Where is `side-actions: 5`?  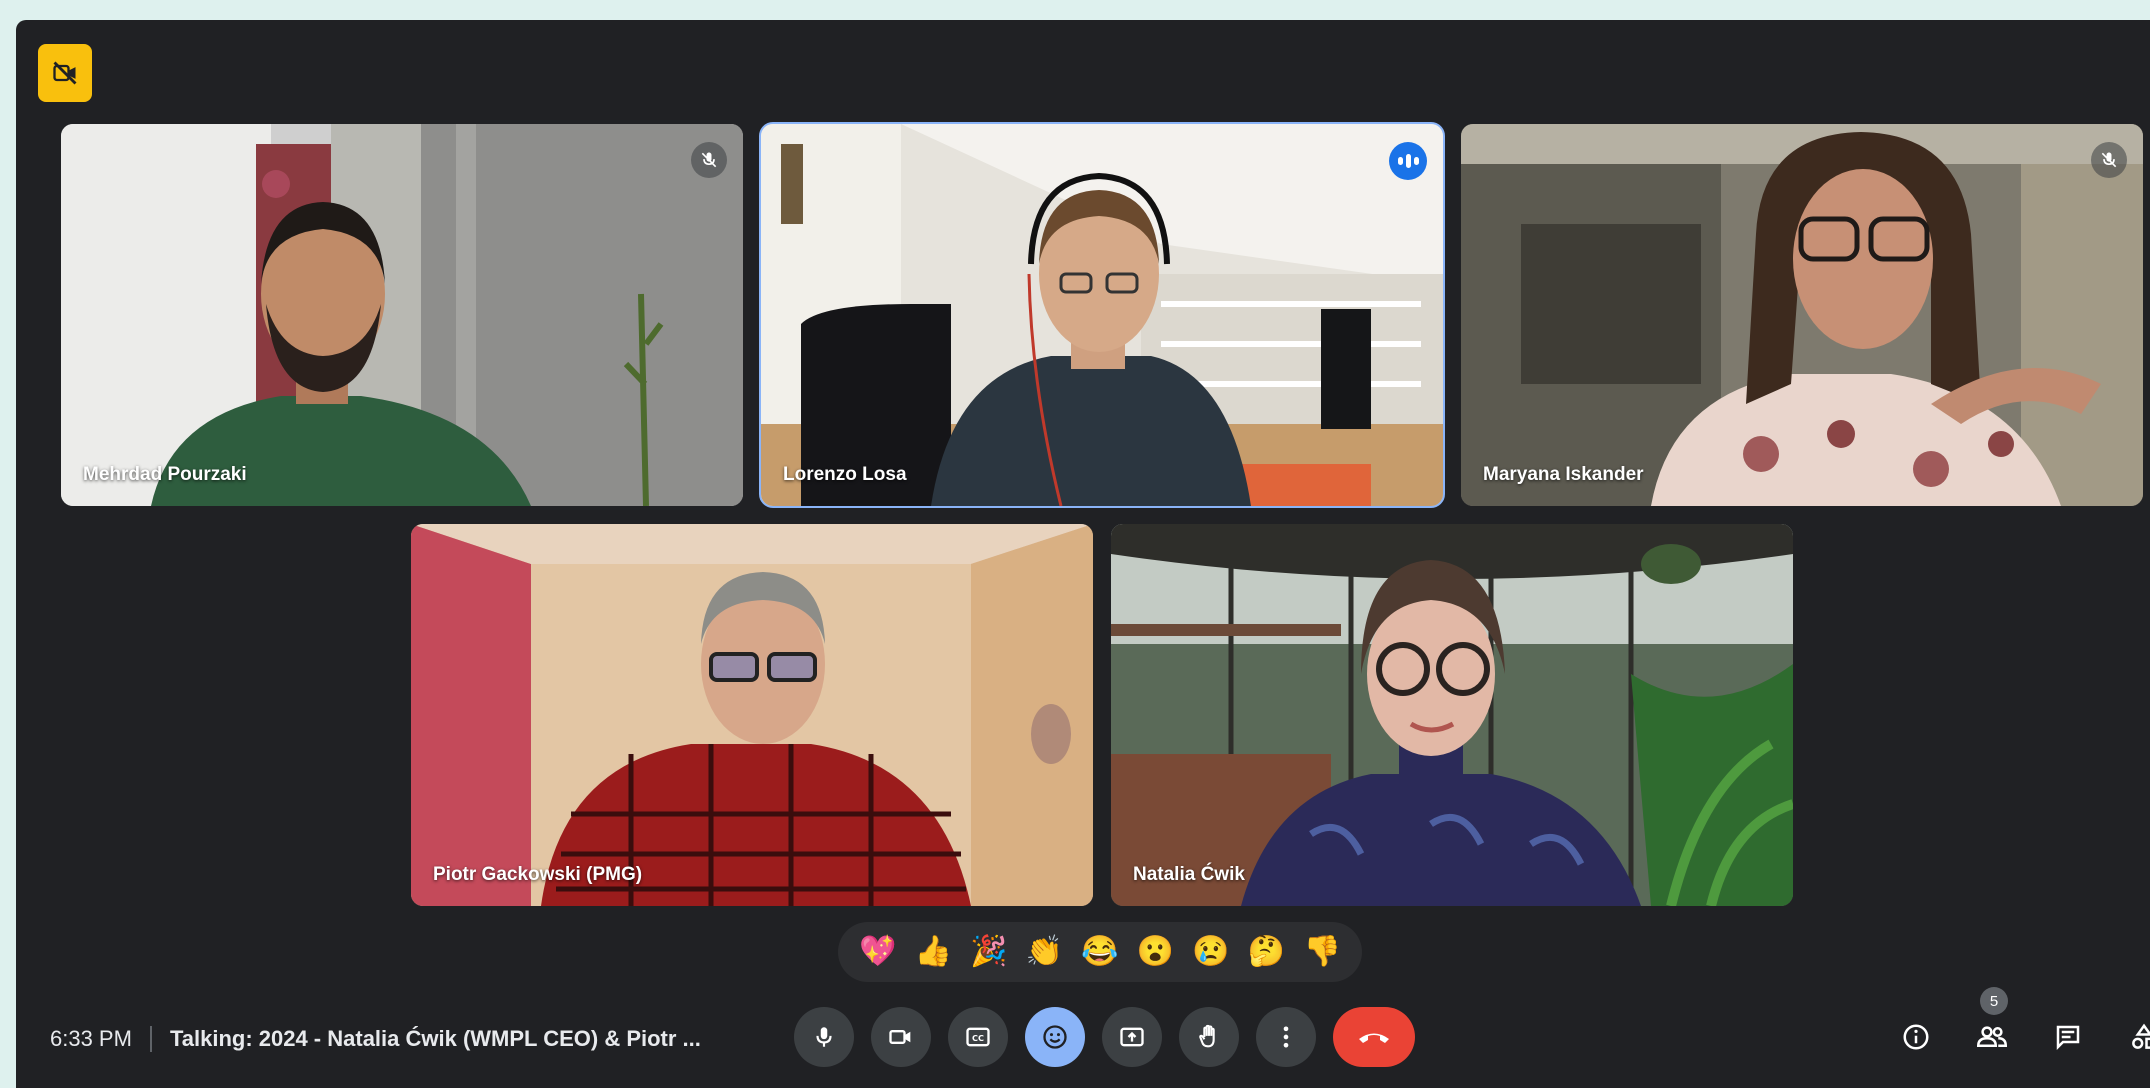 side-actions: 5 is located at coordinates (2023, 1024).